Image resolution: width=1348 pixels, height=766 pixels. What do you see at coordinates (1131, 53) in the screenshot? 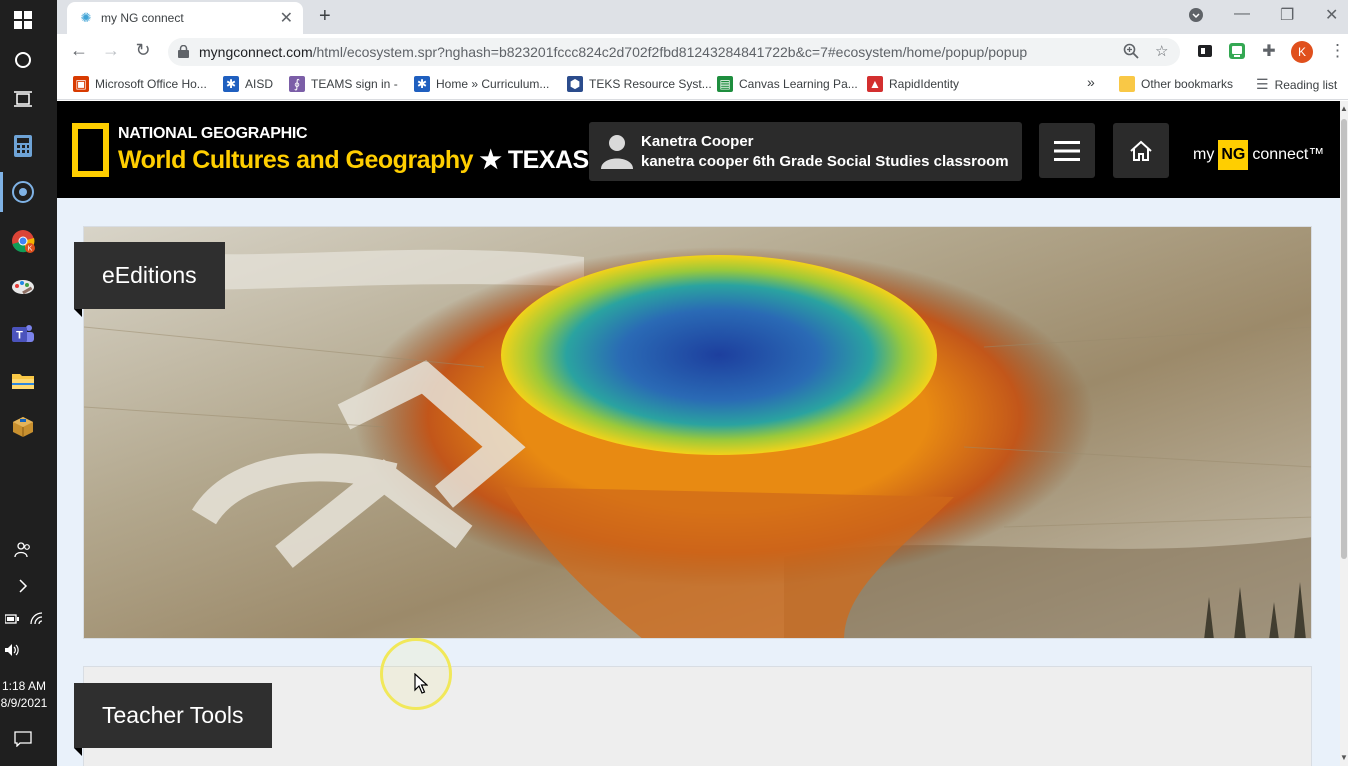
I see `zoom-icon` at bounding box center [1131, 53].